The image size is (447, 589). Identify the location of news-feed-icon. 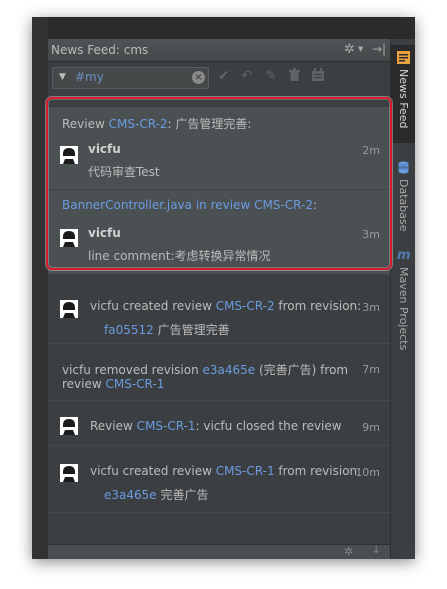
(403, 57).